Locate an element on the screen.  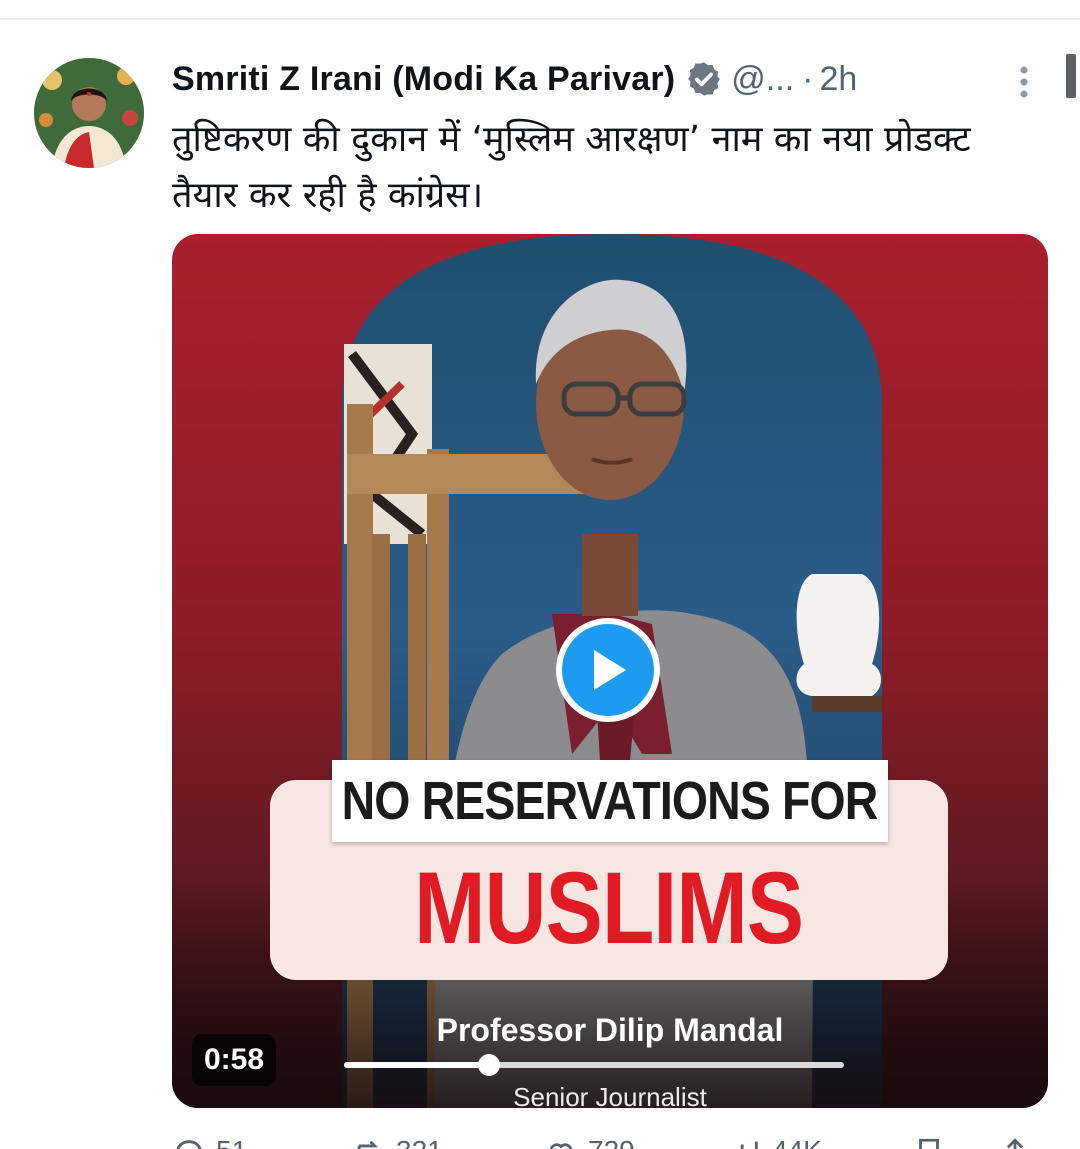
headline-top-text: NO RESERVATIONS FOR is located at coordinates (610, 801).